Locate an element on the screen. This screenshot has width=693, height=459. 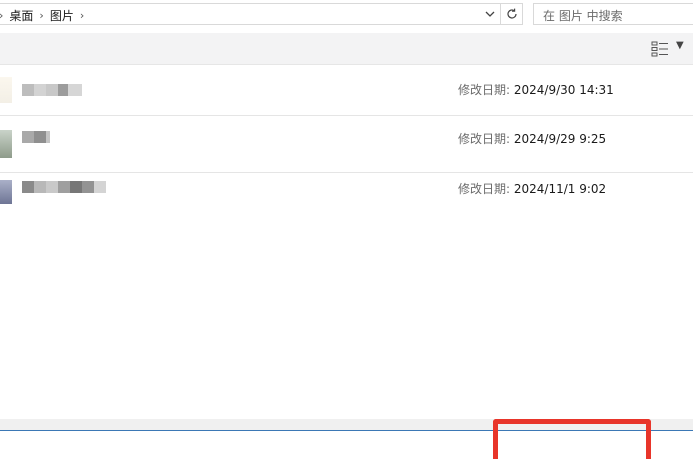
highlight-box is located at coordinates (572, 439).